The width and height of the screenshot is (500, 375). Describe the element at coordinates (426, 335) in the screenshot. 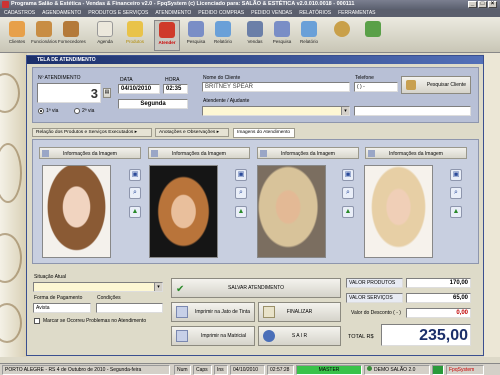

I see `total-field: 235,00` at that location.